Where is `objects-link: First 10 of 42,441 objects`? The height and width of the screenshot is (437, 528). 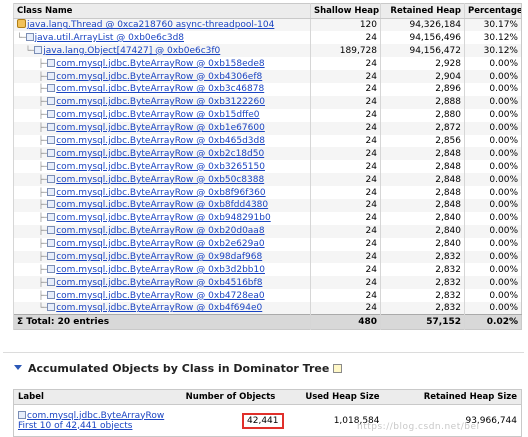
objects-link: First 10 of 42,441 objects is located at coordinates (94, 426).